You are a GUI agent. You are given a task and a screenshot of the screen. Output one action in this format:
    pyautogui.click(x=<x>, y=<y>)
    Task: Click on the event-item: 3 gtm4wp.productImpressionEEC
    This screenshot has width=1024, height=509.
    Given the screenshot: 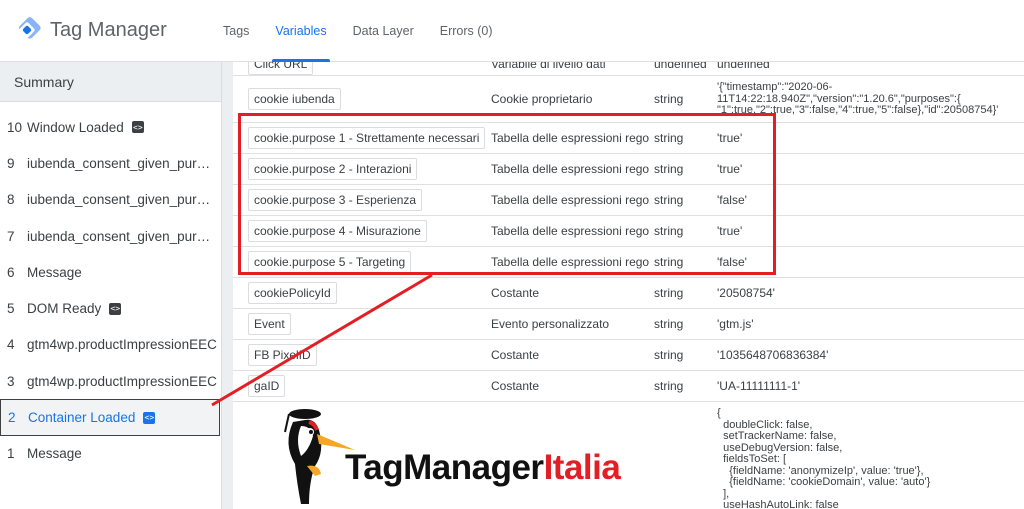 What is the action you would take?
    pyautogui.click(x=110, y=381)
    